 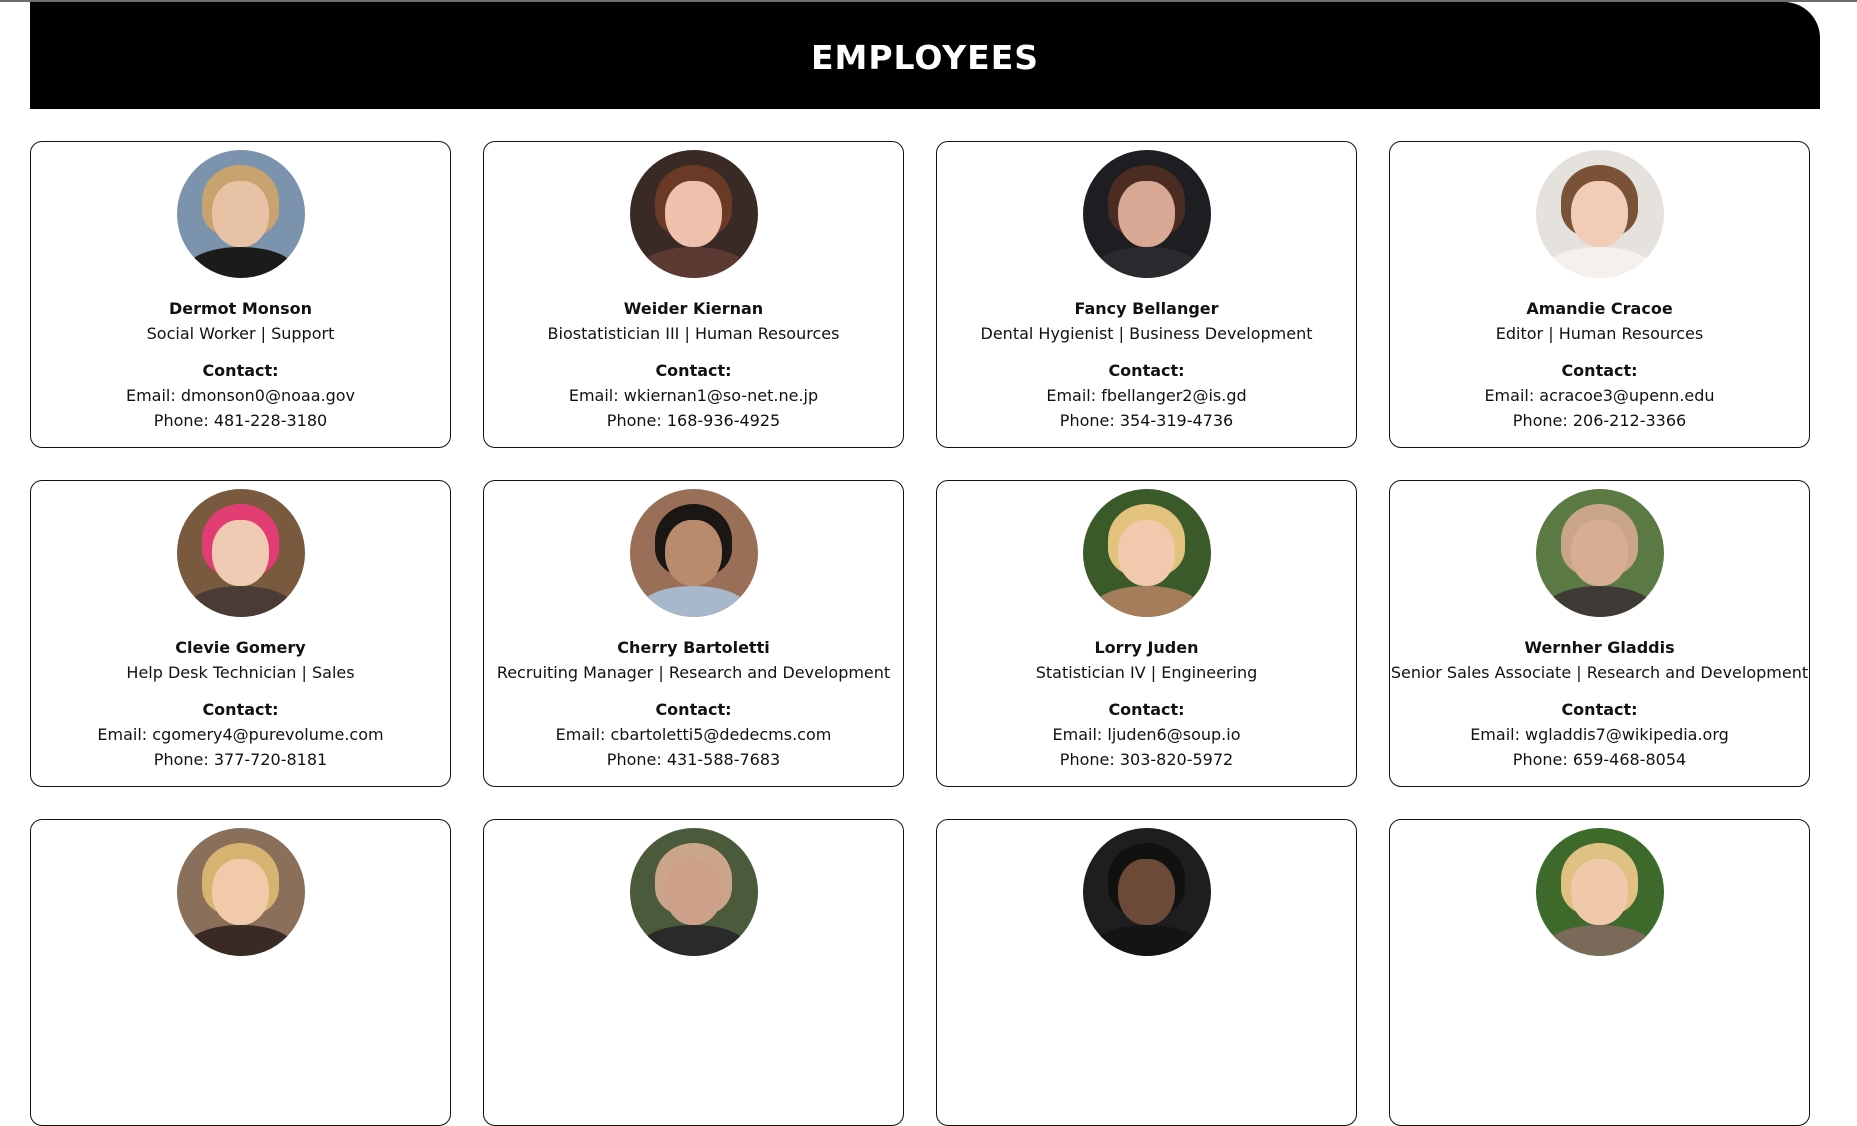 What do you see at coordinates (1146, 395) in the screenshot?
I see `employee-email: Email: fbellanger2@is.gd` at bounding box center [1146, 395].